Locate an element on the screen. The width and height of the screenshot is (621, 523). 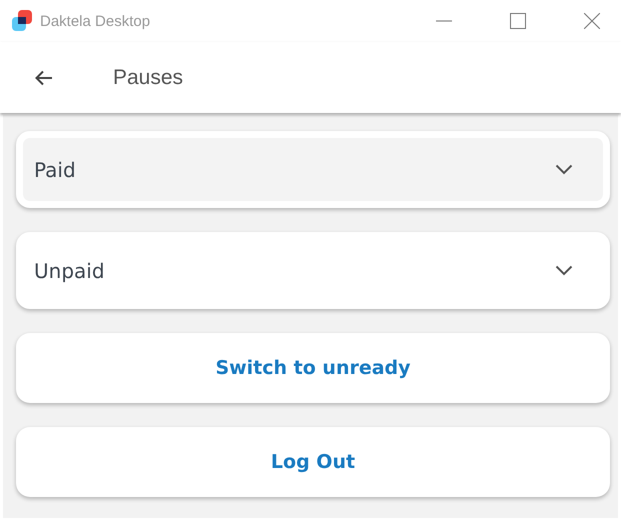
group-label: Paid is located at coordinates (55, 170).